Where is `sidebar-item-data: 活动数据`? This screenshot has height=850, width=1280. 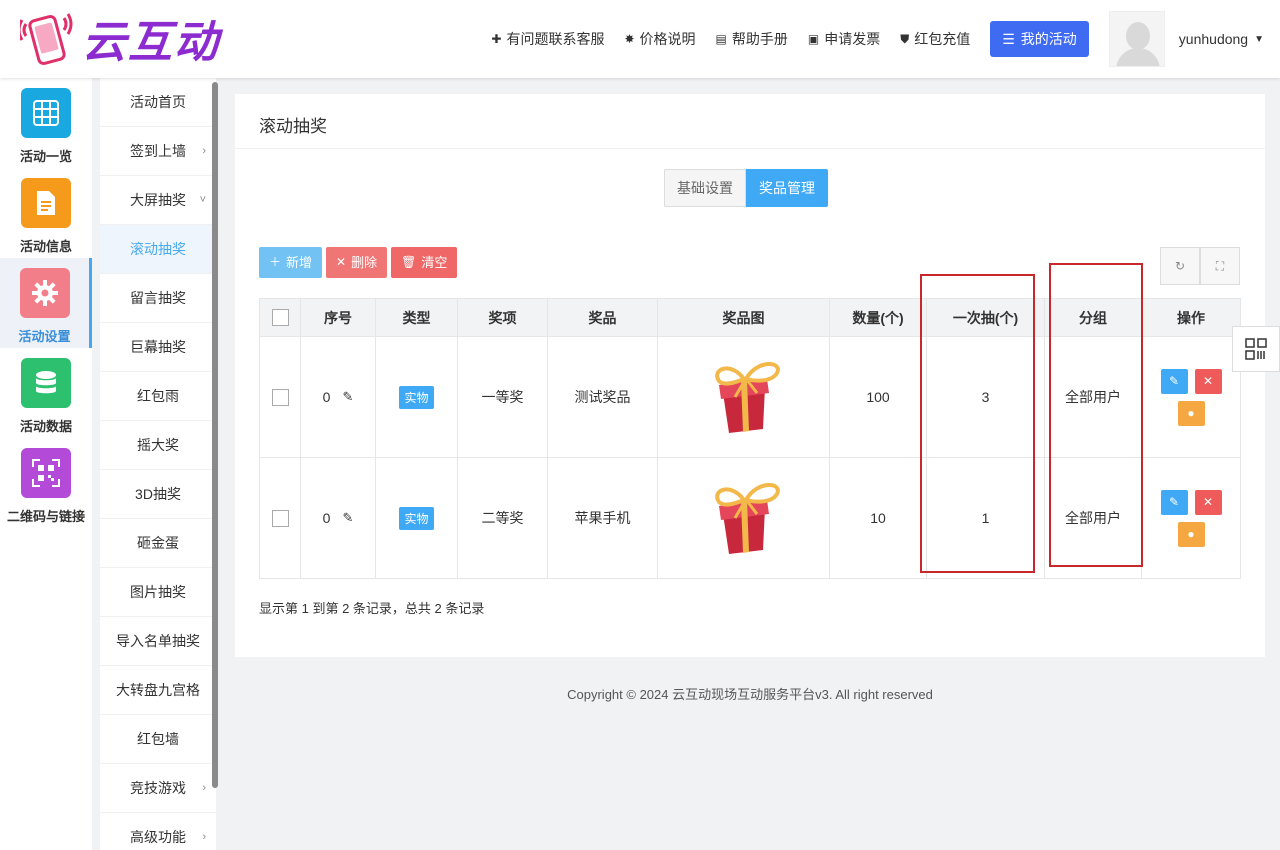 sidebar-item-data: 活动数据 is located at coordinates (46, 393).